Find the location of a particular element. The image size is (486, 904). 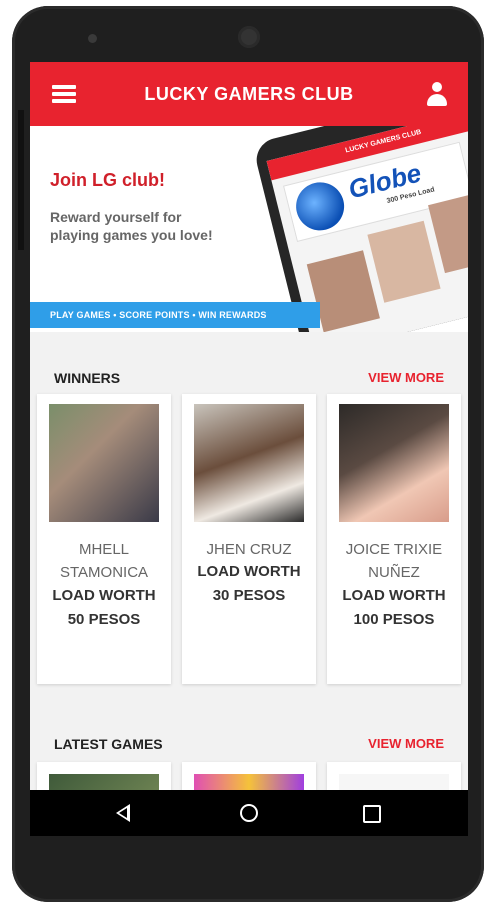

winners-title: WINNERS is located at coordinates (87, 378).